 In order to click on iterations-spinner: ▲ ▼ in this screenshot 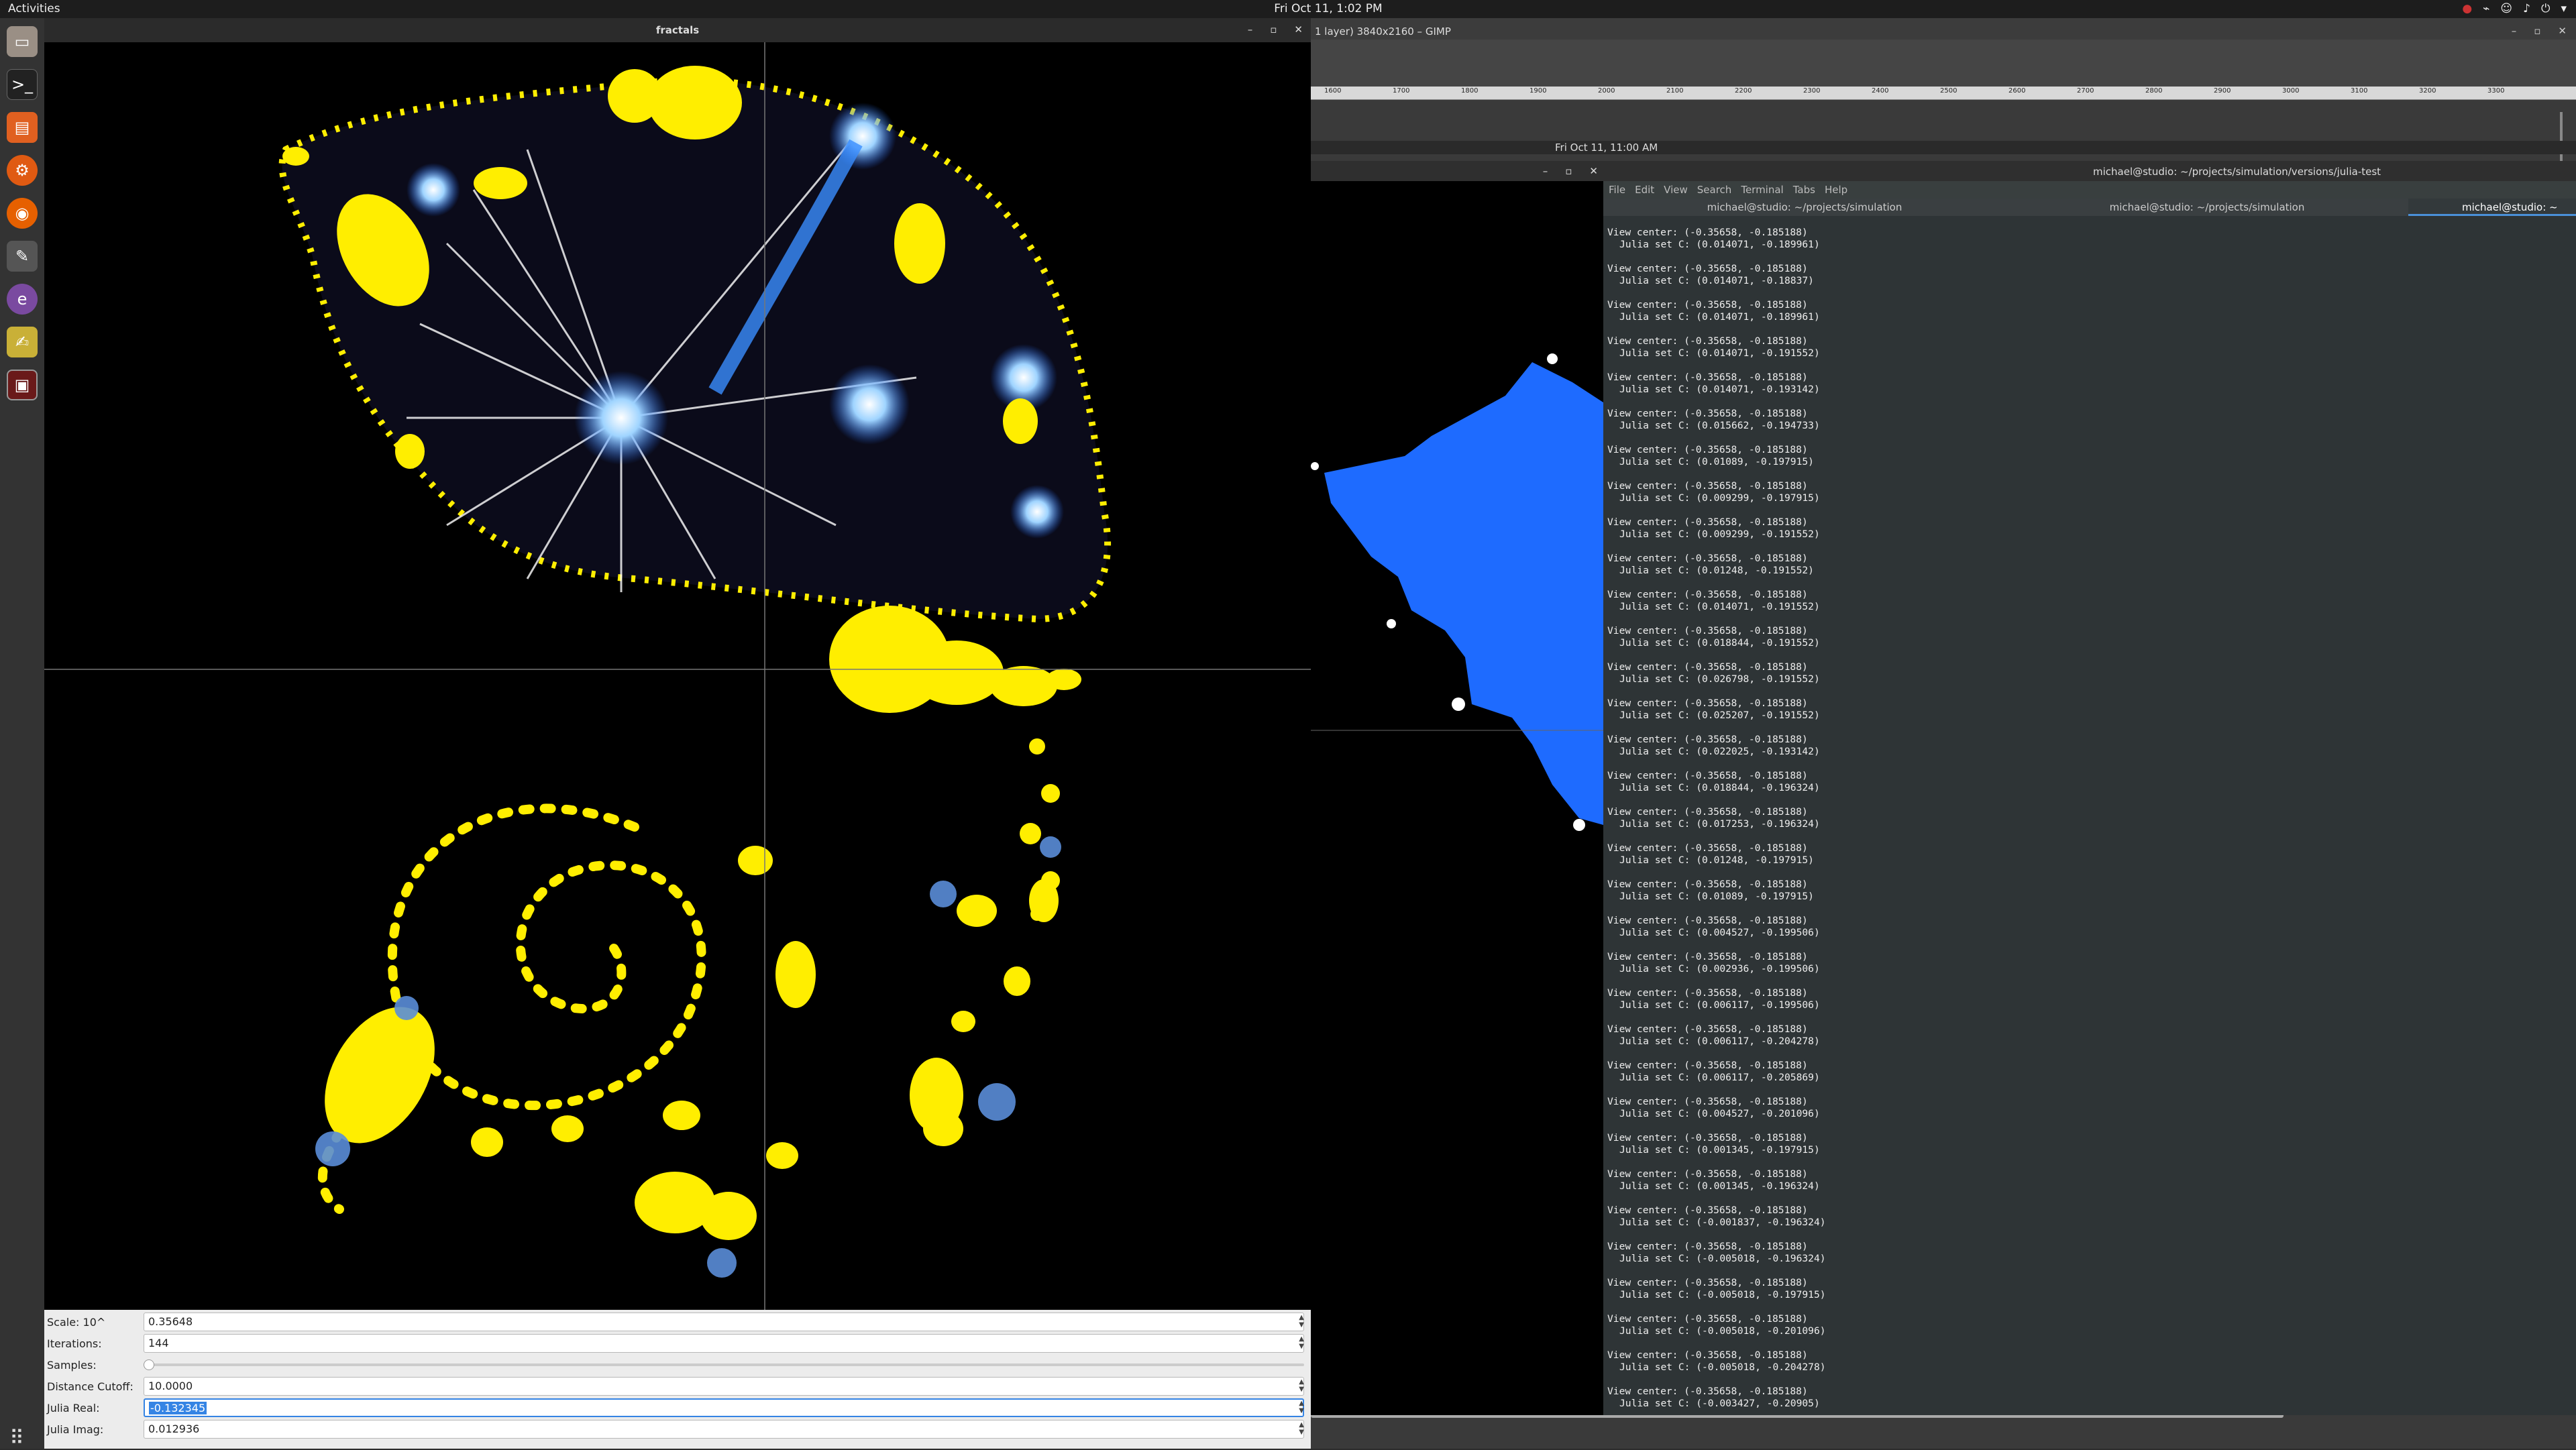, I will do `click(1301, 1342)`.